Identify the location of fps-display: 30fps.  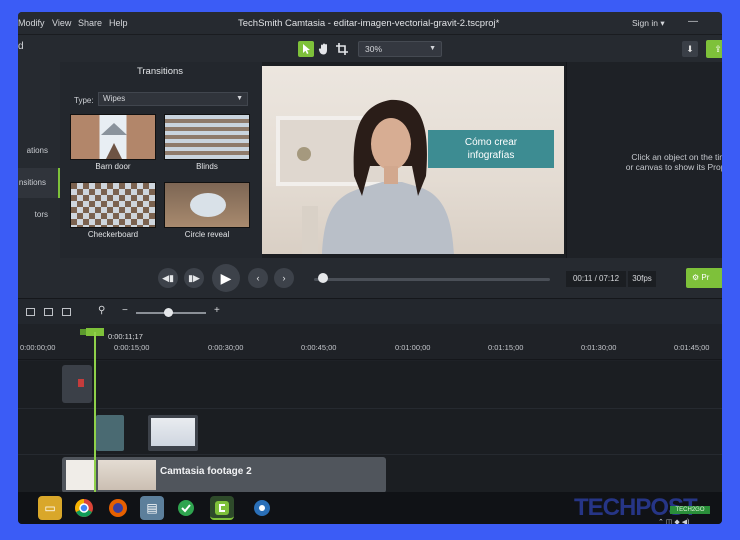
(642, 279).